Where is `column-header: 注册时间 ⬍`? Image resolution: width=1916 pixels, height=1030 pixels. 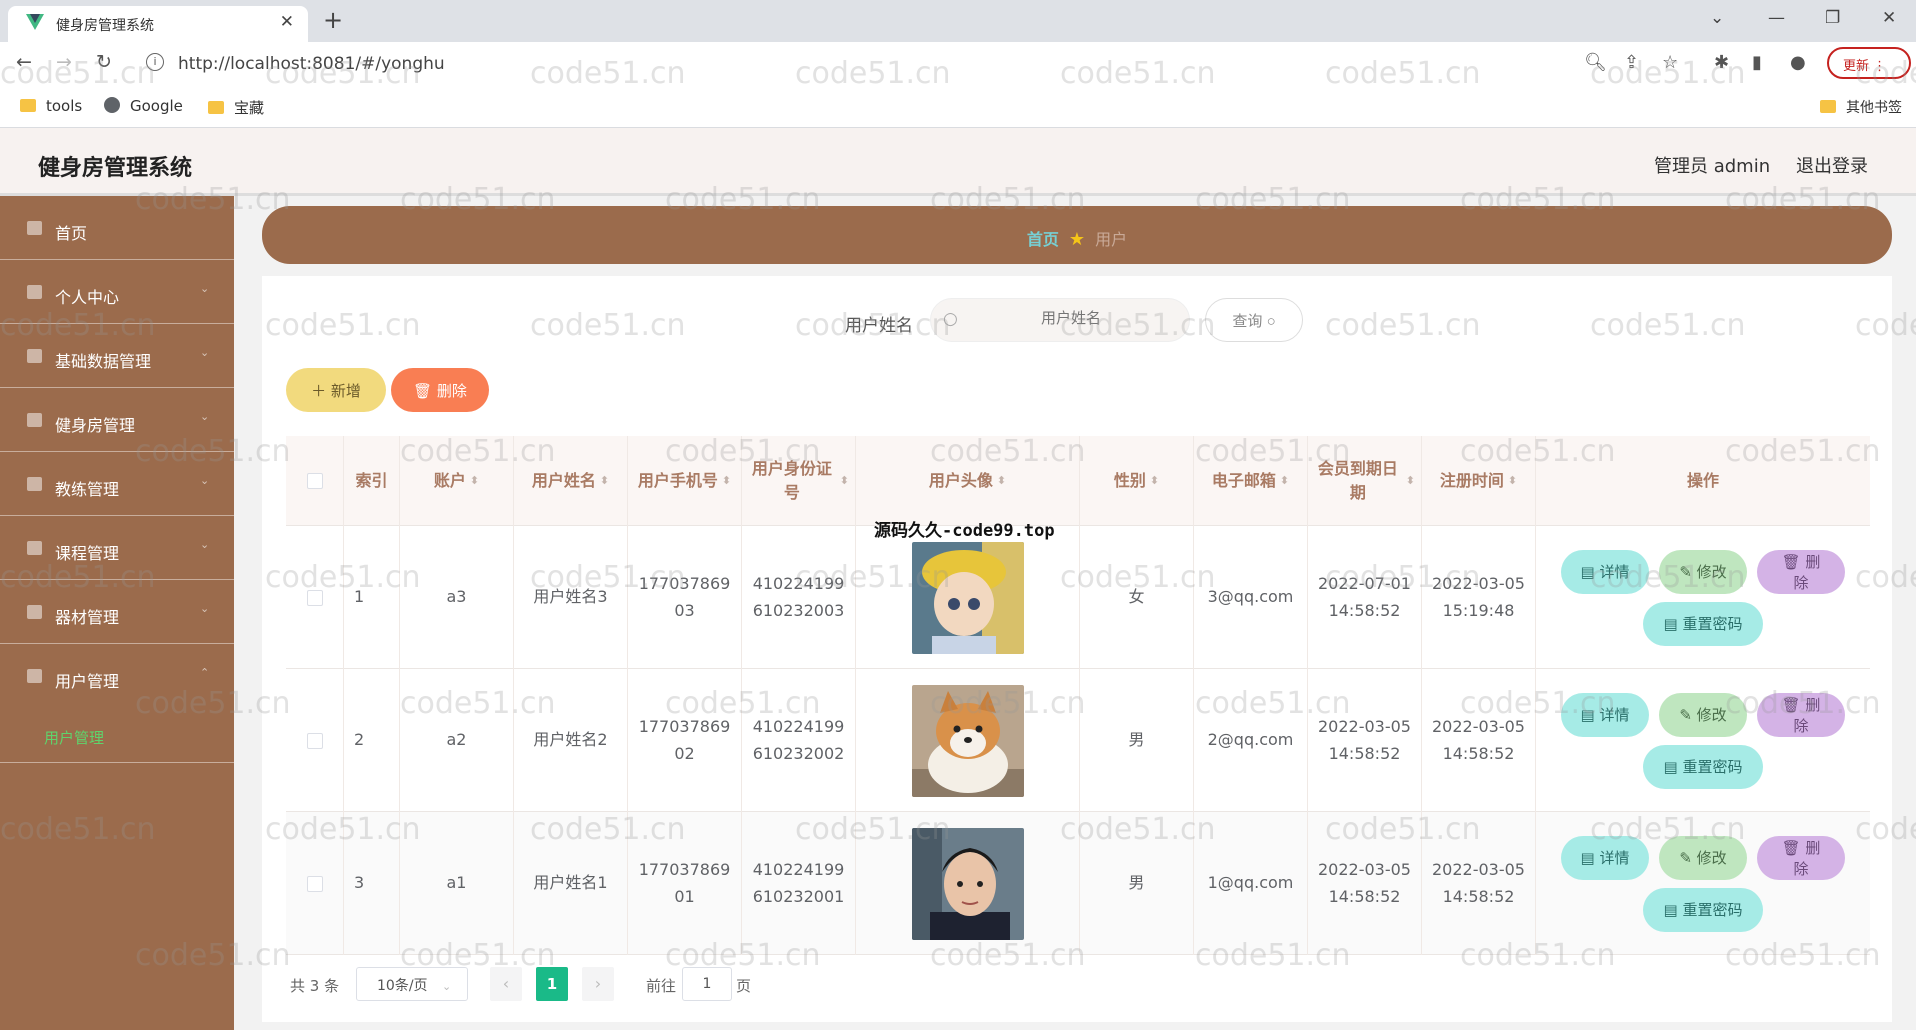
column-header: 注册时间 ⬍ is located at coordinates (1479, 481).